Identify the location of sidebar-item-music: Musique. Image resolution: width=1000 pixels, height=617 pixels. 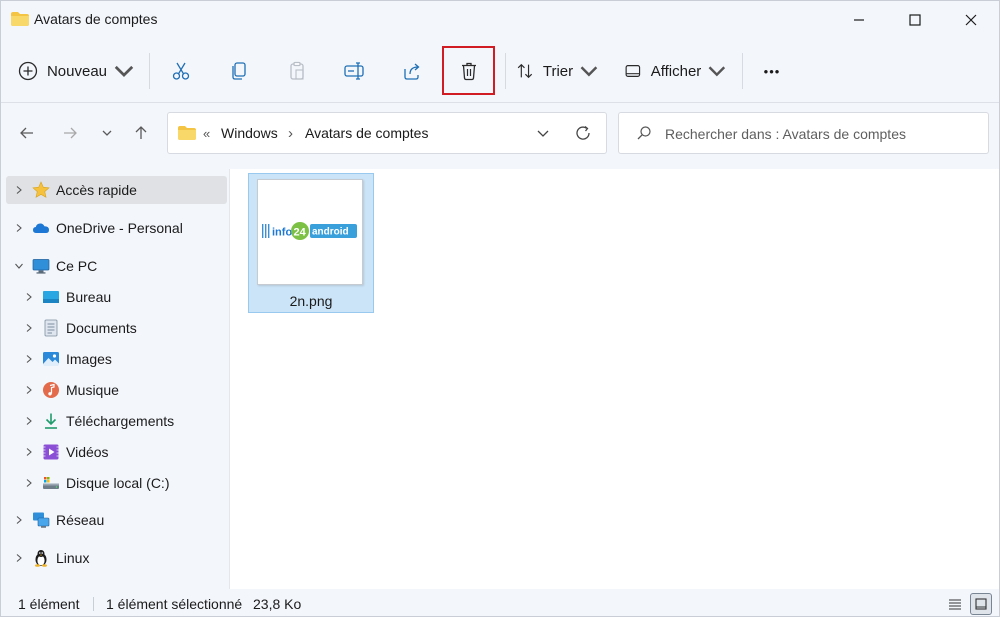
(116, 390).